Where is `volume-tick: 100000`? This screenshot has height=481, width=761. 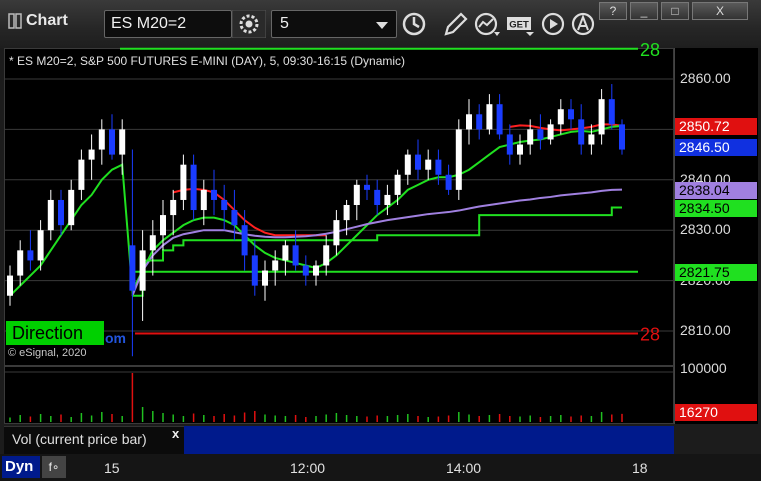 volume-tick: 100000 is located at coordinates (703, 368).